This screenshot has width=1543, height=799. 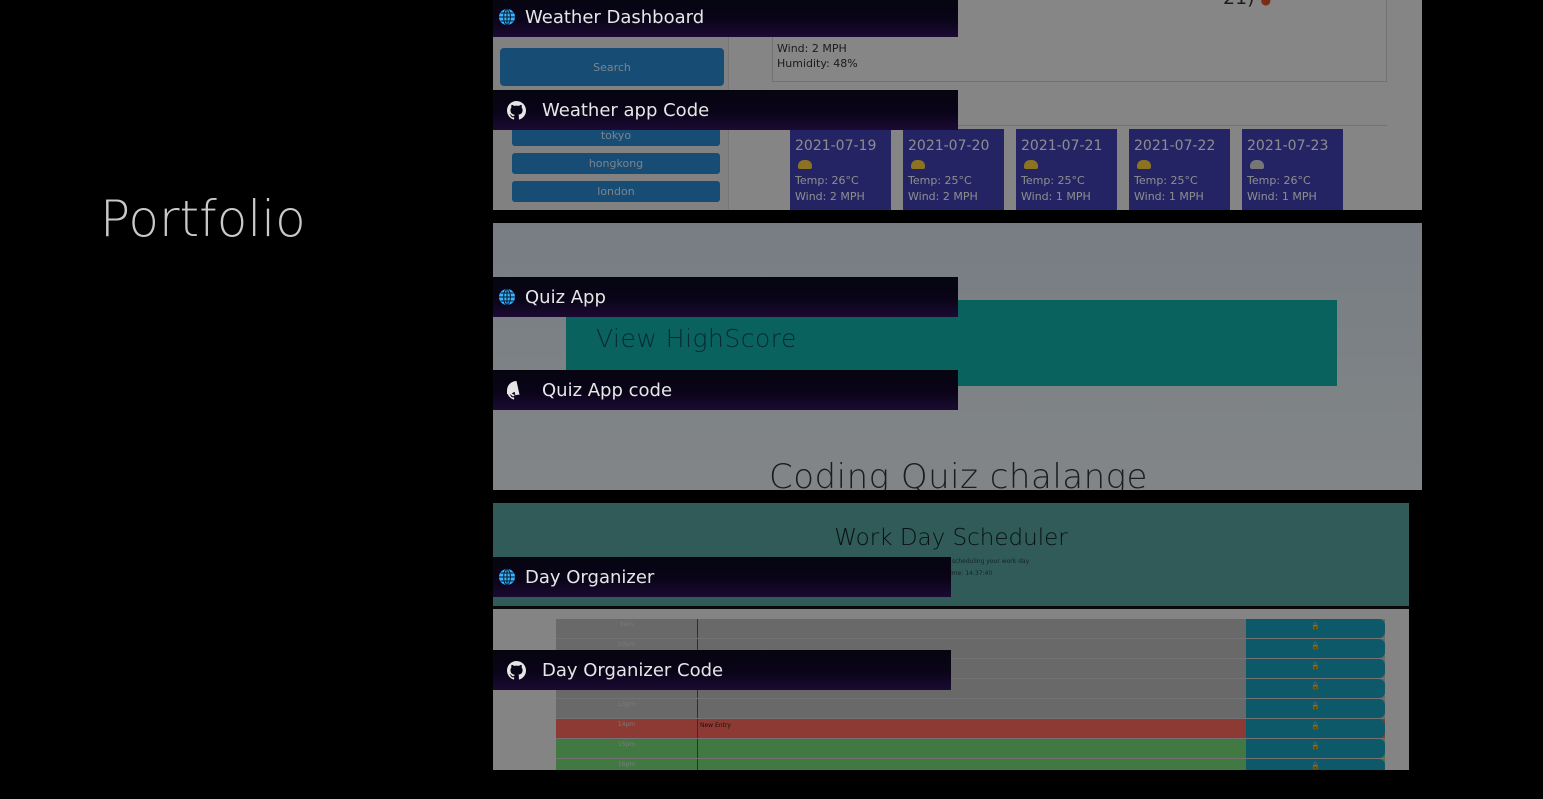 I want to click on cloud-rain-icon, so click(x=1257, y=164).